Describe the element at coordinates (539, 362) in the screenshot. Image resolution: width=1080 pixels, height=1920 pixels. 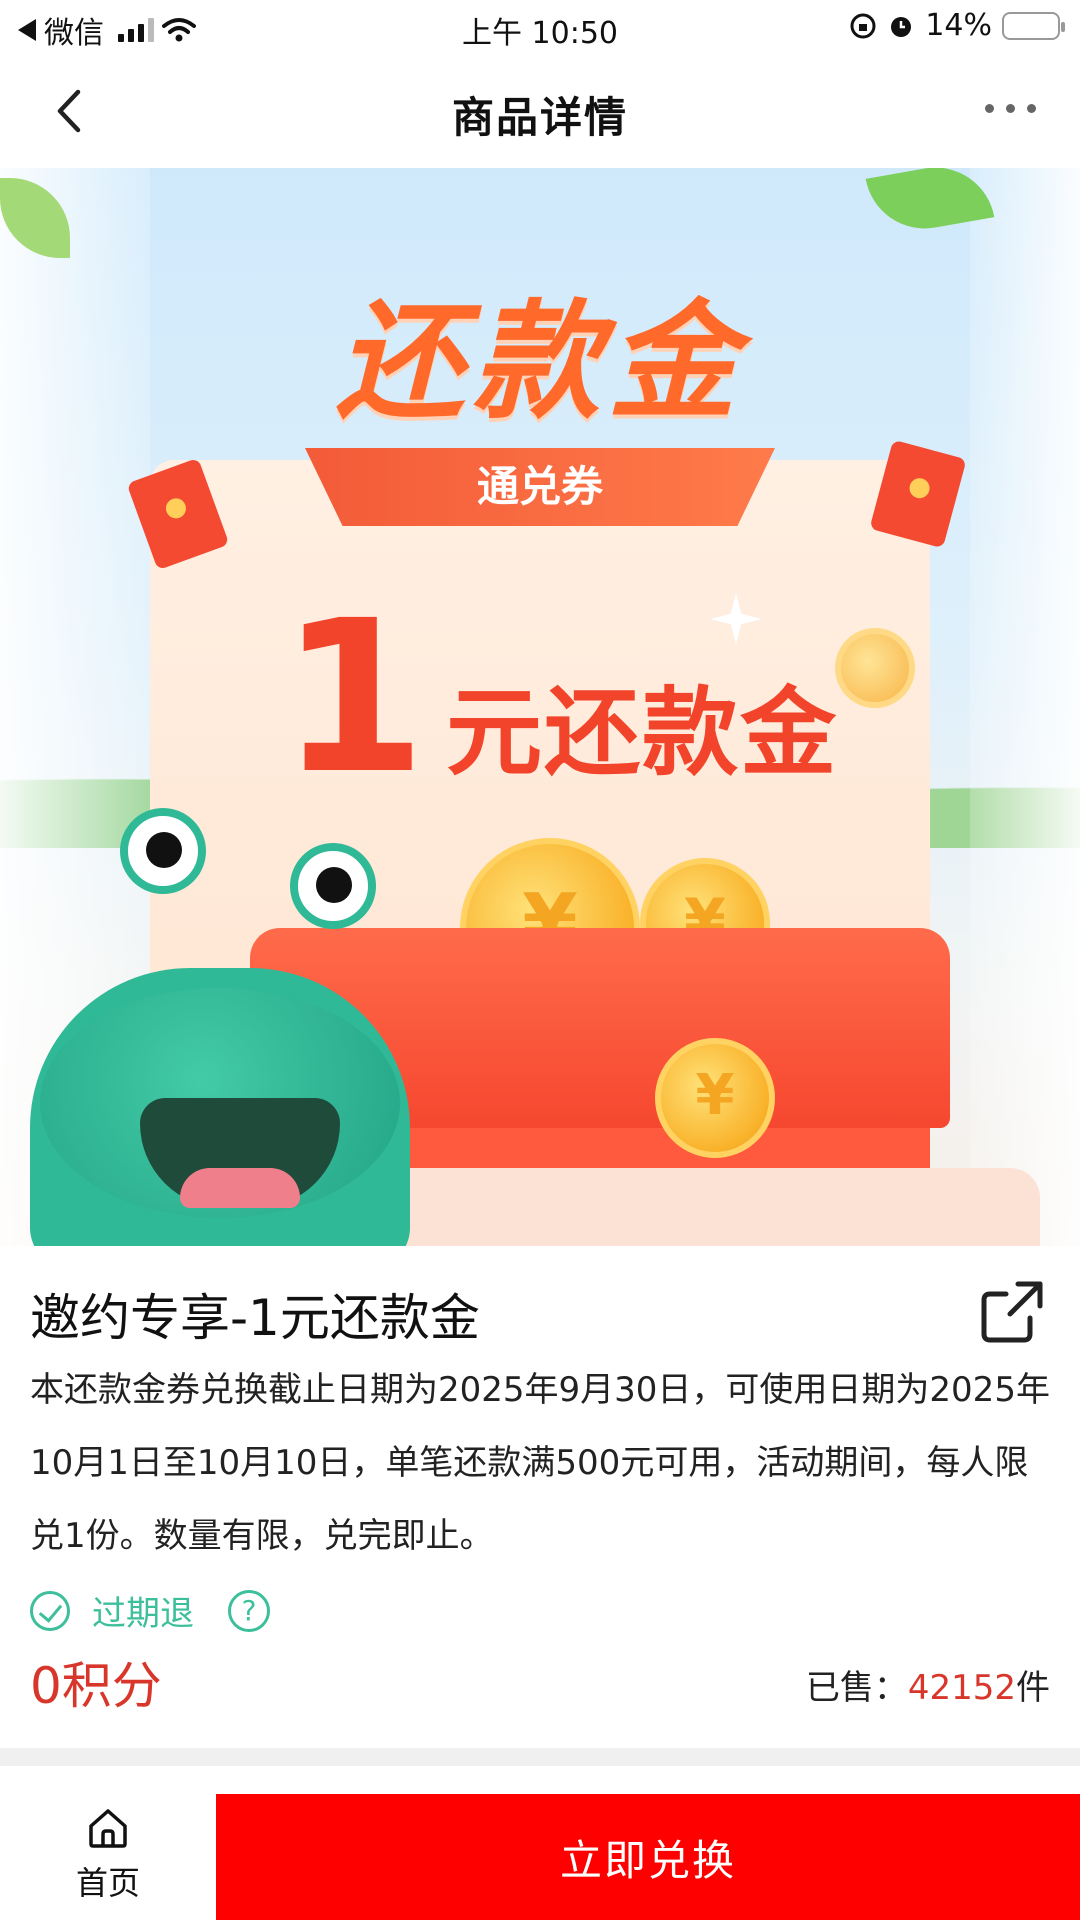
I see `banner-headline: 还款金` at that location.